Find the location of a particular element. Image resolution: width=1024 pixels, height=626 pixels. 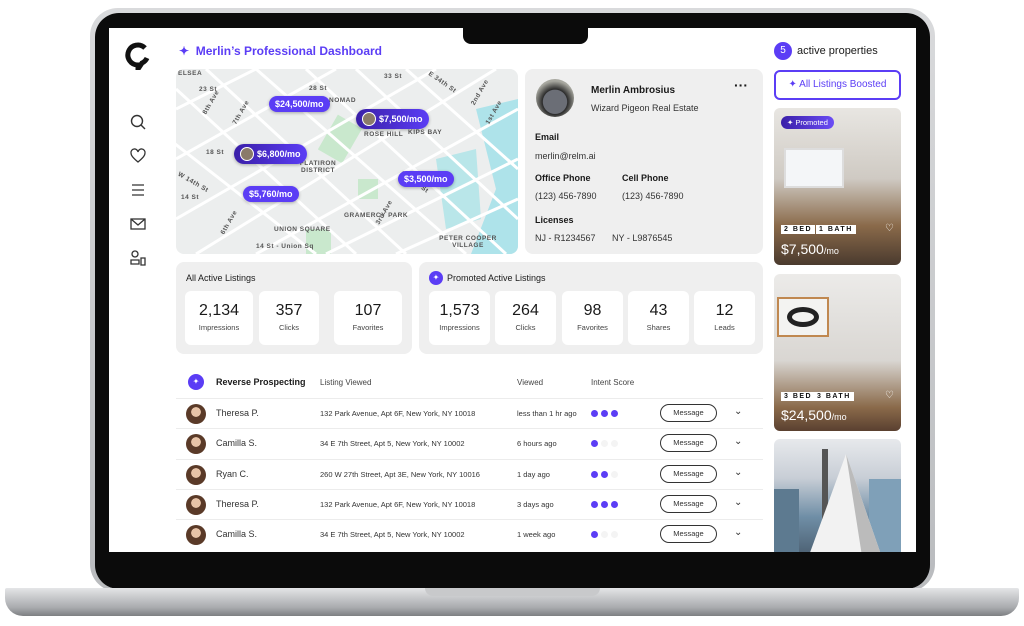

agent-avatar is located at coordinates (555, 98).